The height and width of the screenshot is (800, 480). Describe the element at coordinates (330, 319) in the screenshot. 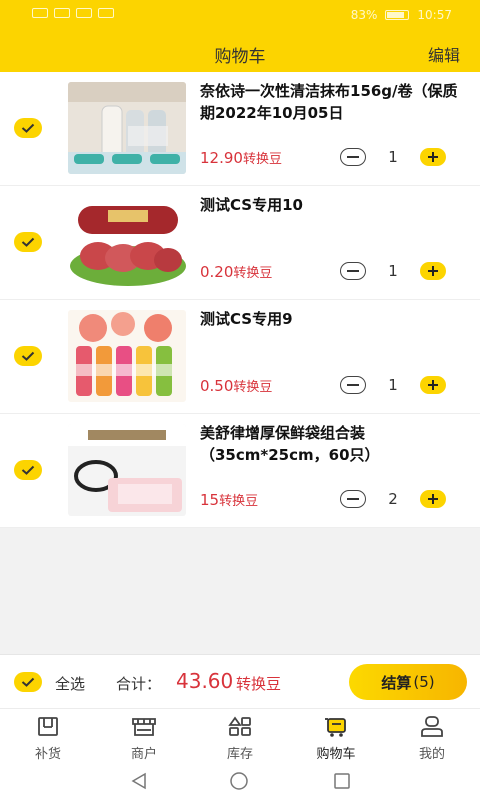

I see `product-name: 测试CS专用9` at that location.